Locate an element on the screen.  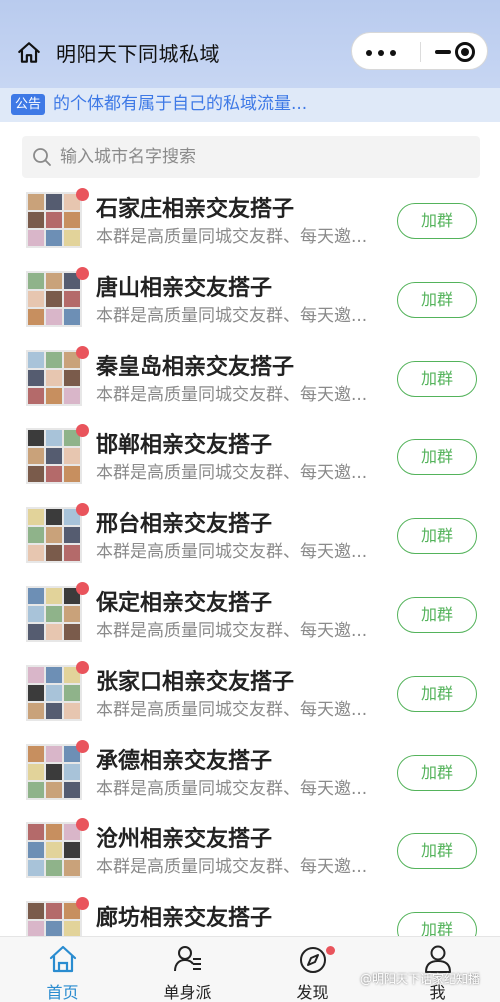
more-icon is located at coordinates (381, 53).